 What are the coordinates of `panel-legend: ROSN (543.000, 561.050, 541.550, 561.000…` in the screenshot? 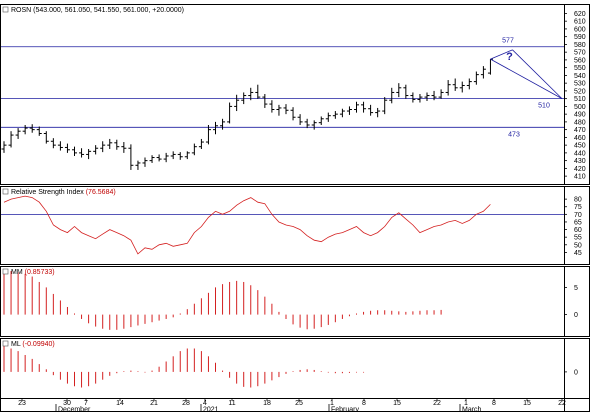 It's located at (97, 10).